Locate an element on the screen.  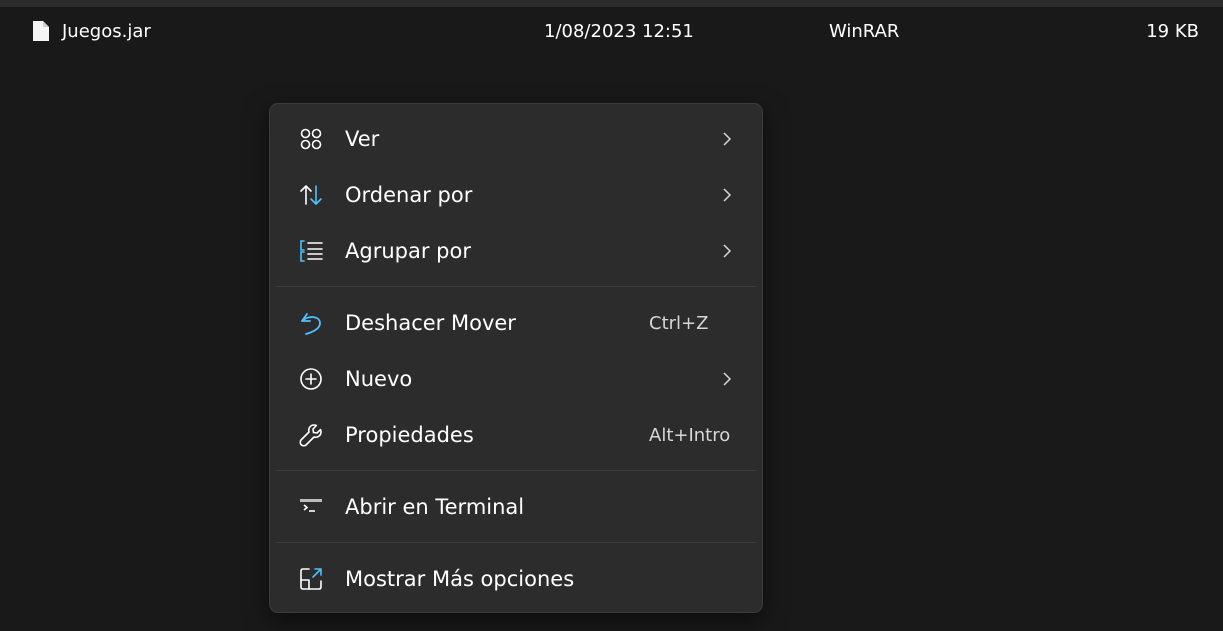
menu-item-label: Propiedades is located at coordinates (409, 435).